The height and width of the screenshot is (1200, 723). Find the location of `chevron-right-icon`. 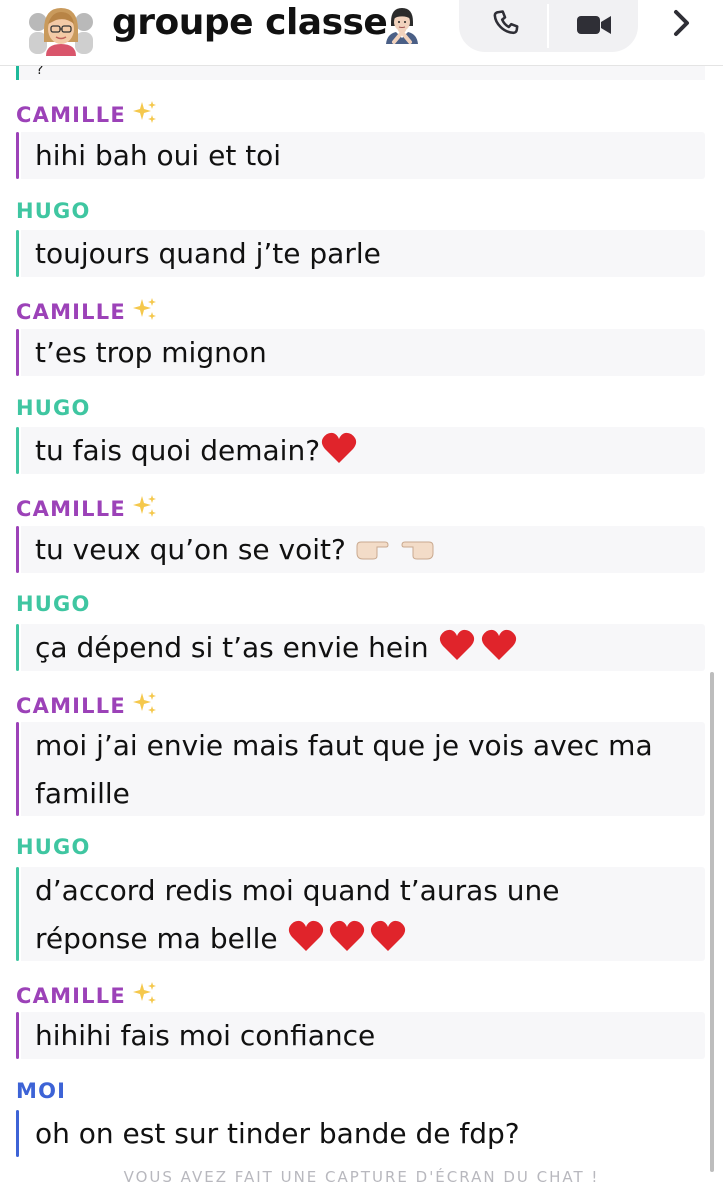

chevron-right-icon is located at coordinates (681, 23).